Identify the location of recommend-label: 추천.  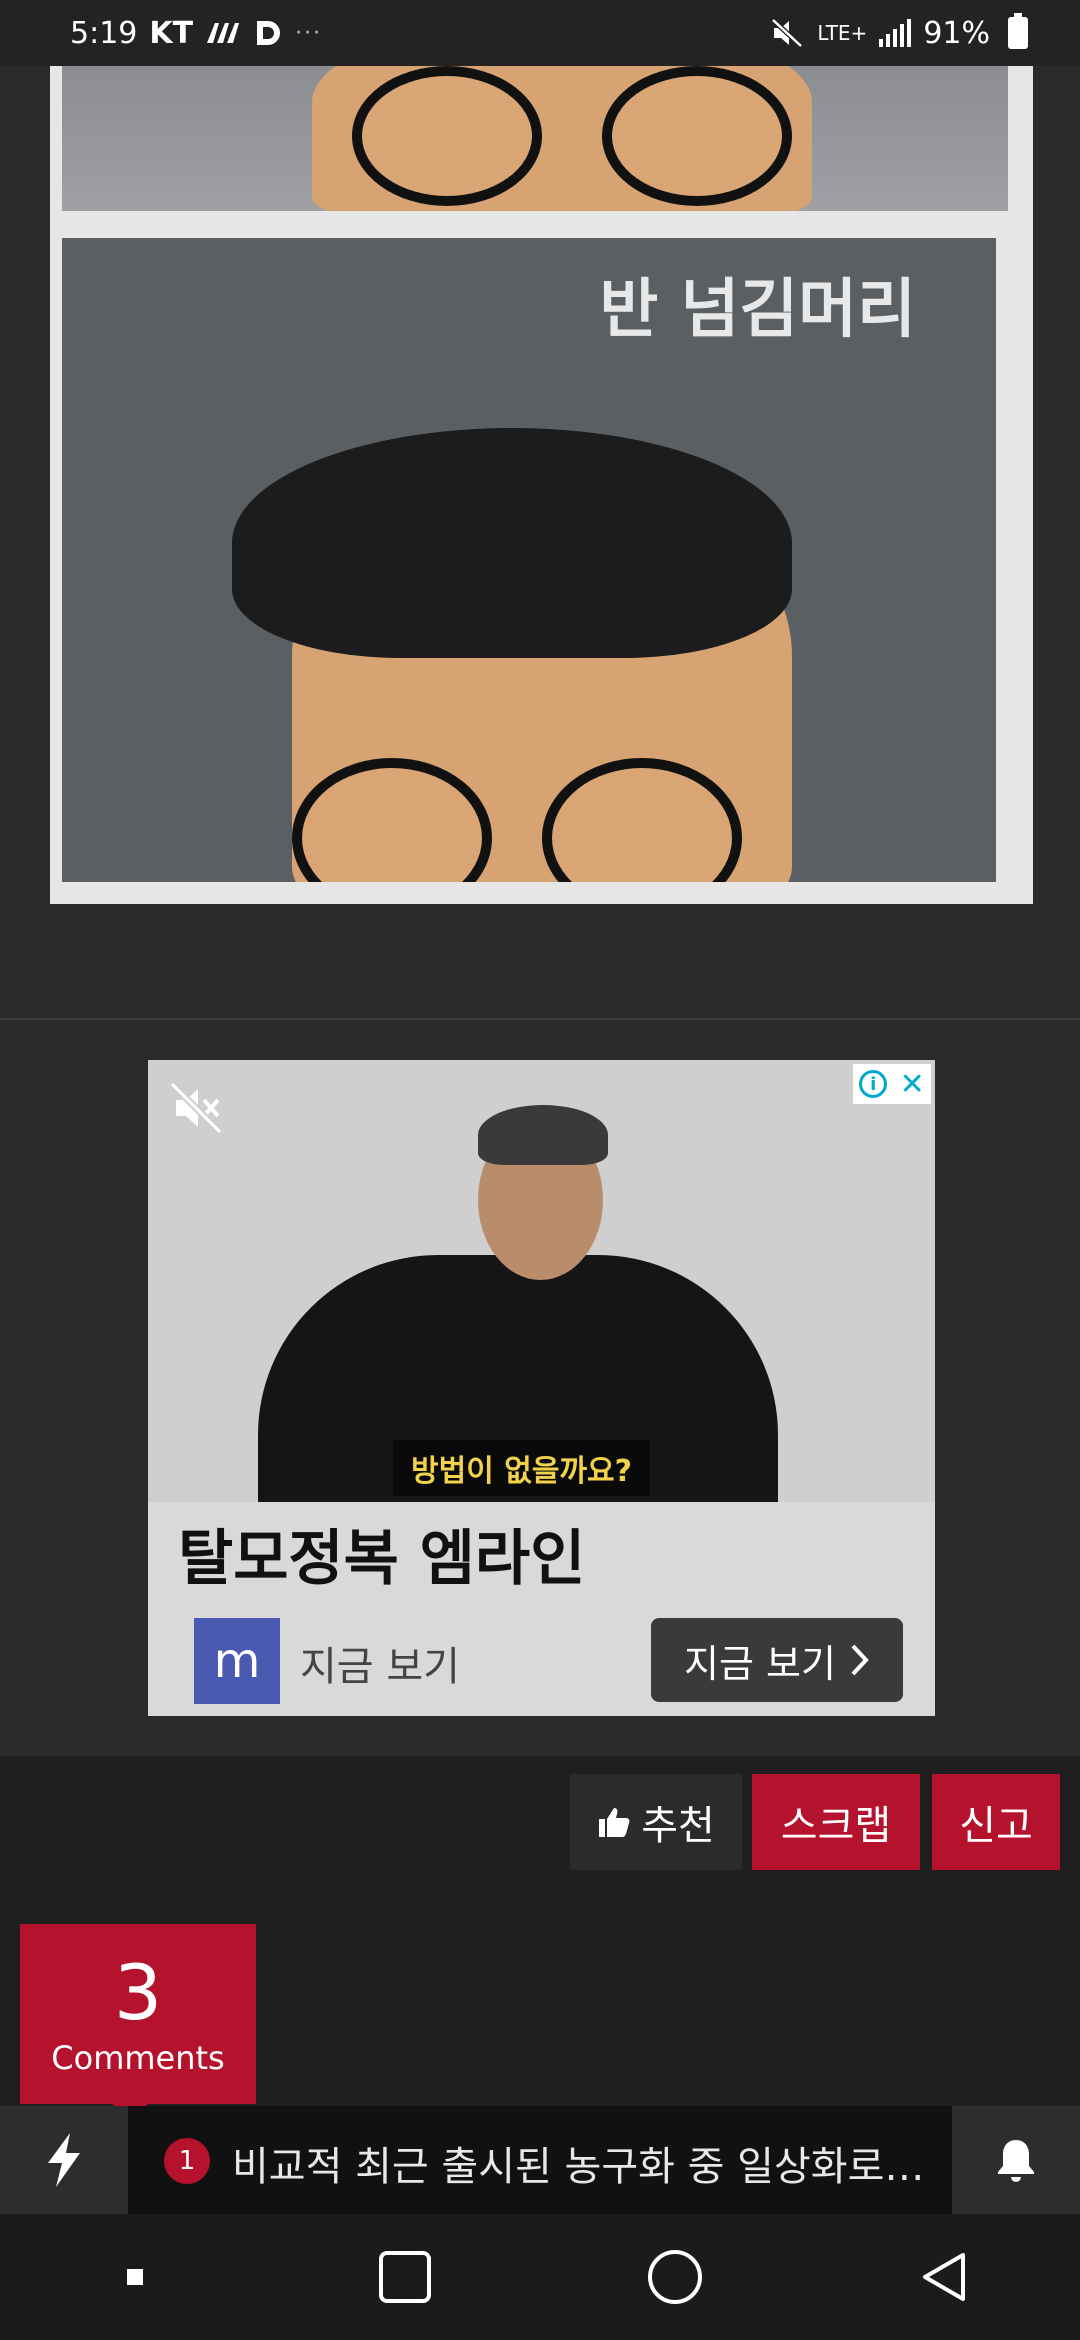
(678, 1826).